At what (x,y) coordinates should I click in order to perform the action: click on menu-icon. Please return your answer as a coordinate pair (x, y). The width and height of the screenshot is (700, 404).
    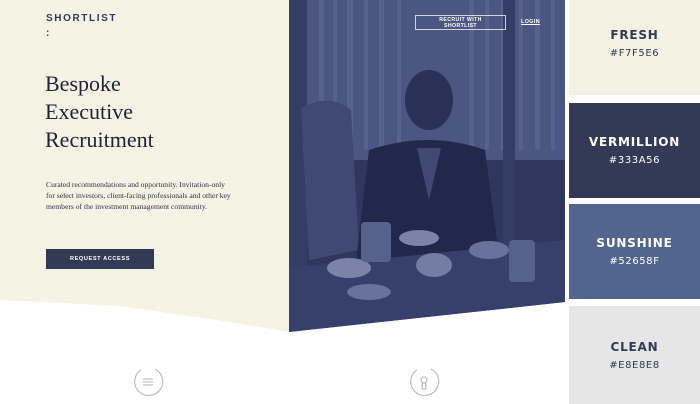
    Looking at the image, I should click on (148, 382).